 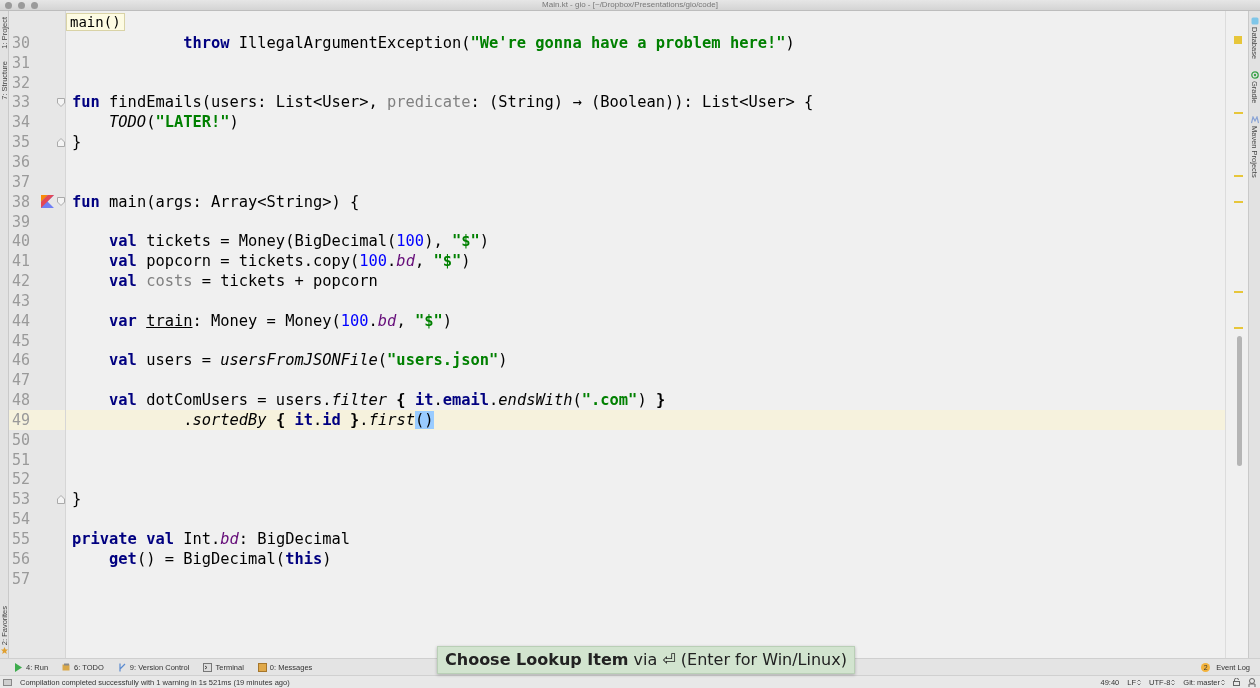 What do you see at coordinates (262, 667) in the screenshot?
I see `messages-icon` at bounding box center [262, 667].